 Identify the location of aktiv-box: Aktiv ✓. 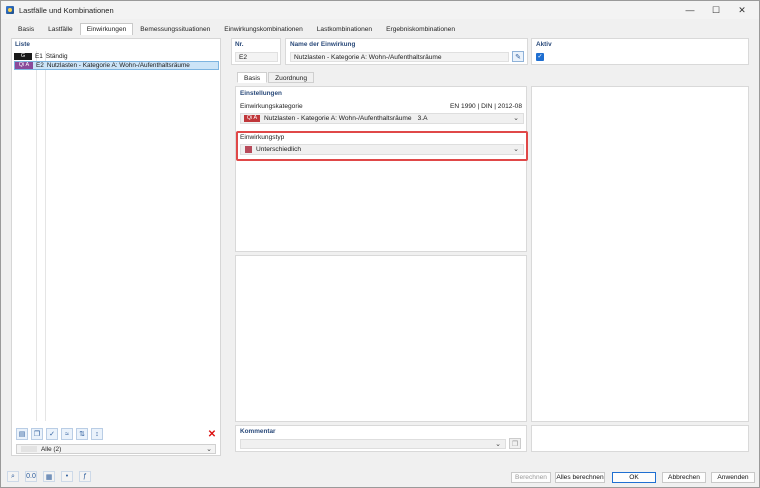
(640, 51).